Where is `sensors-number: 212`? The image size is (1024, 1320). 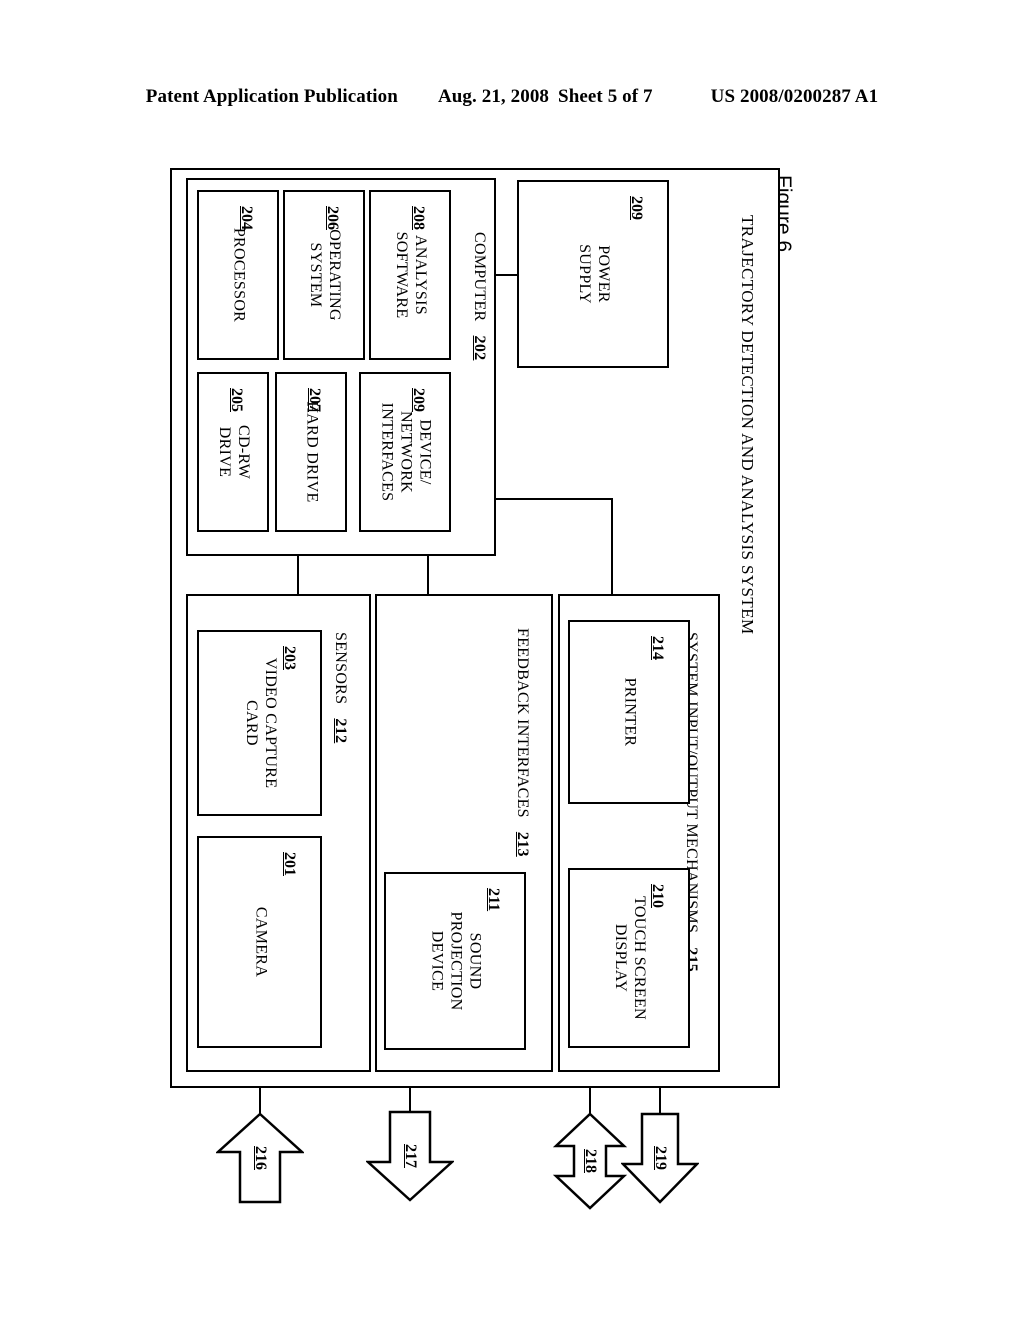
sensors-number: 212 is located at coordinates (340, 731).